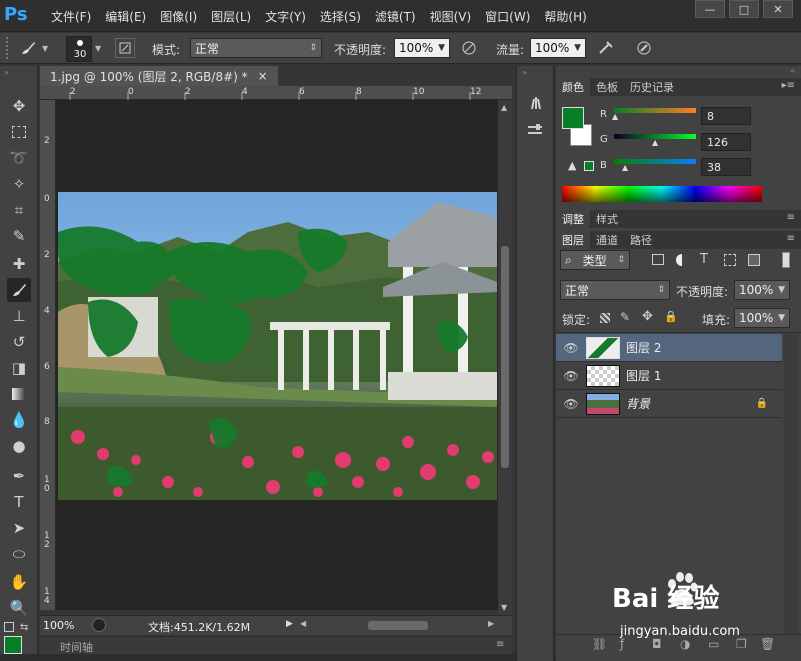  I want to click on marquee-tool-icon, so click(19, 132).